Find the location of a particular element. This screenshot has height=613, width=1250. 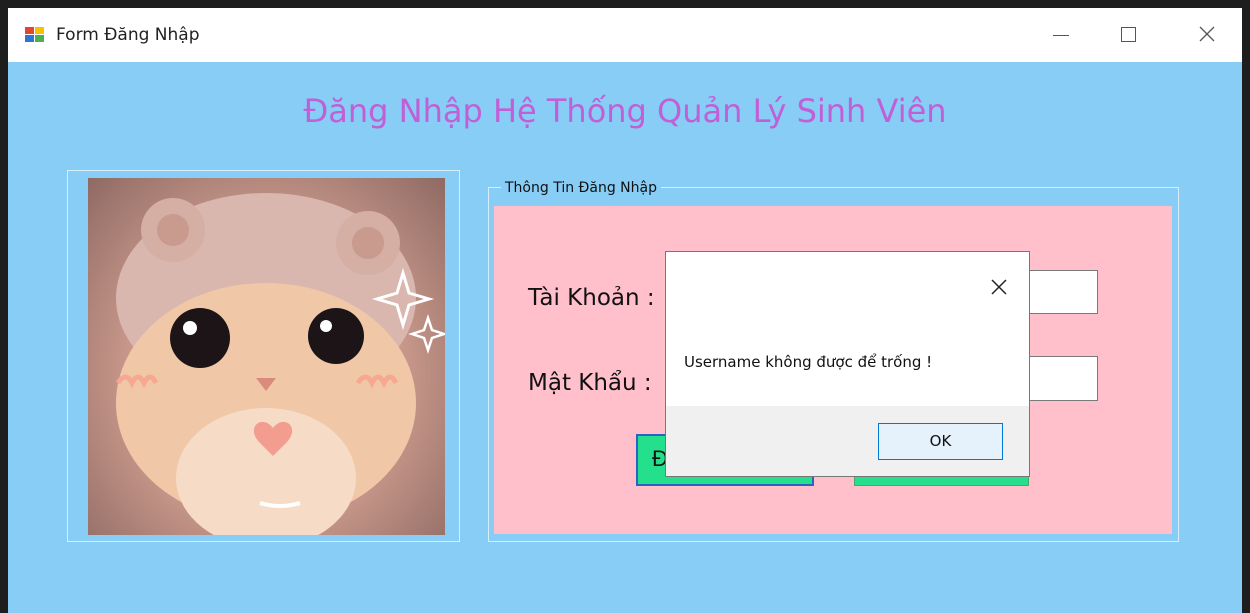

title-bar: Form Đăng Nhập is located at coordinates (625, 35).